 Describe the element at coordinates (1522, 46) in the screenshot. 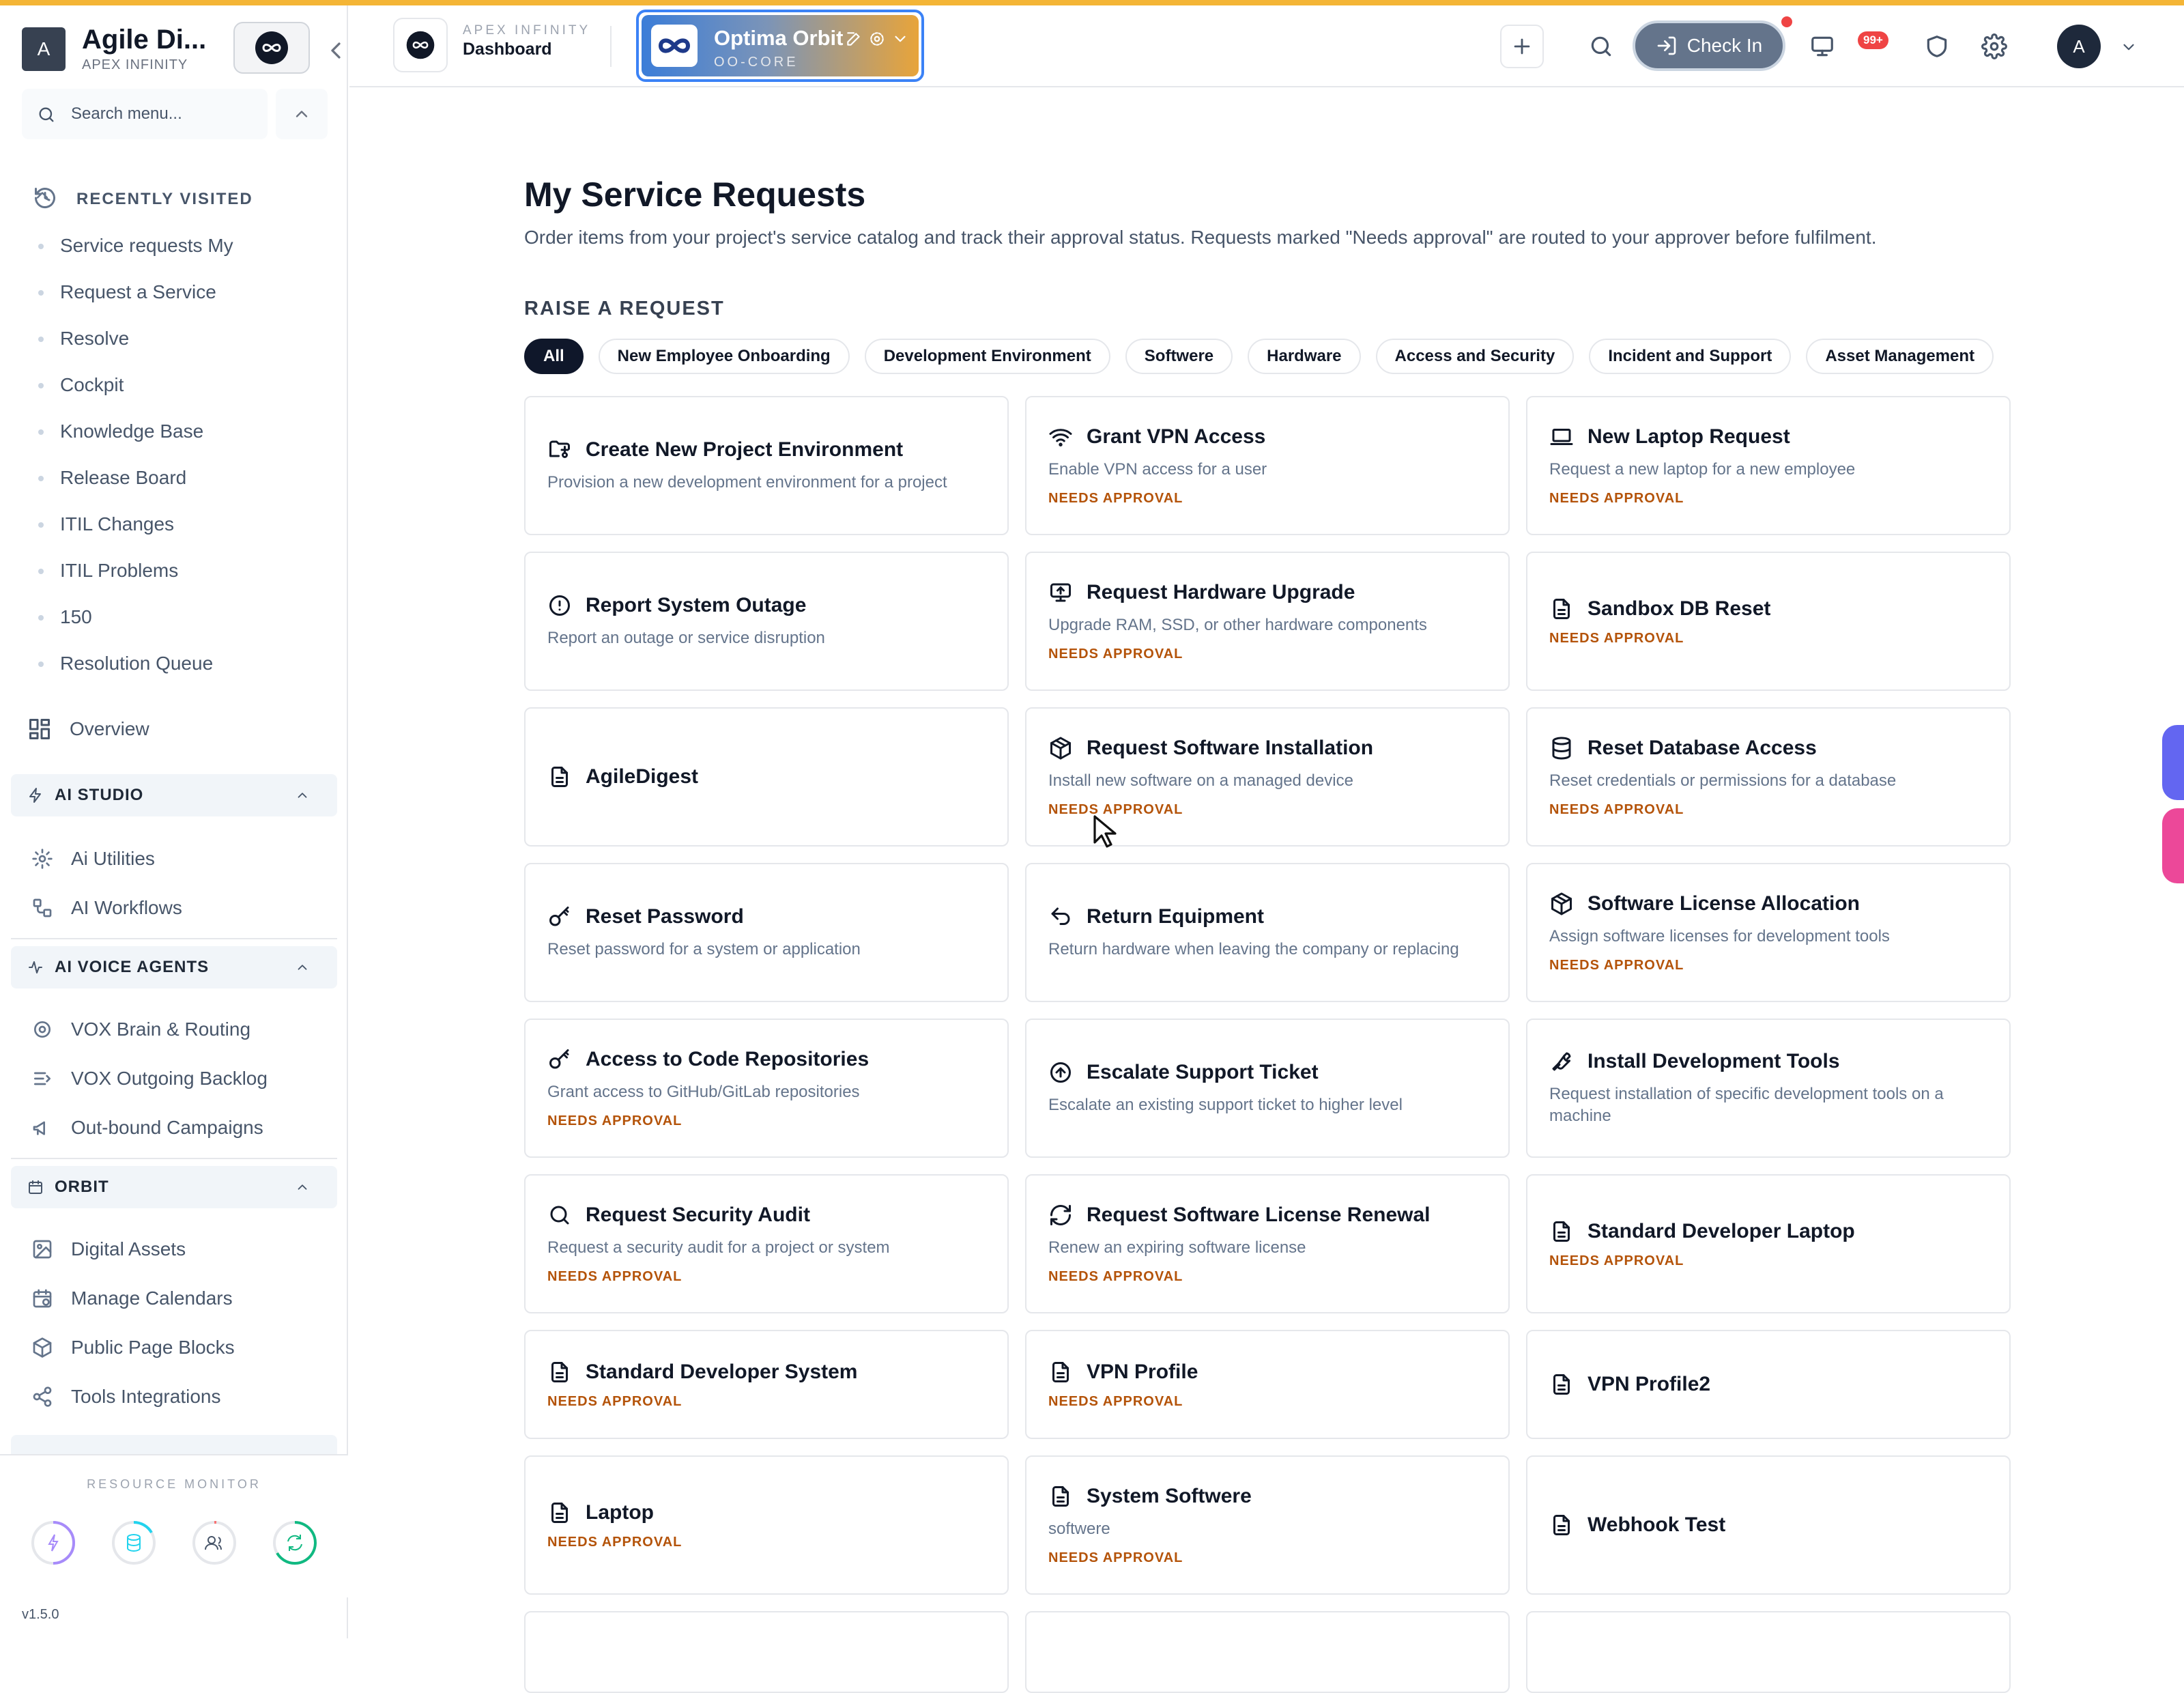

I see `add-button` at that location.